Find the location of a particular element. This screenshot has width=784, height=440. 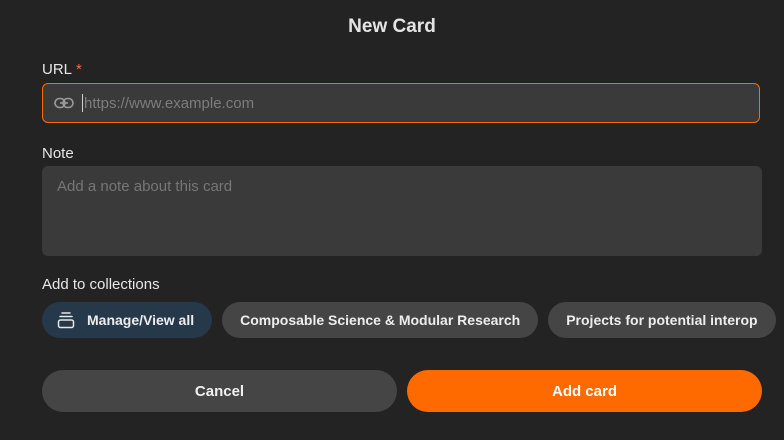

stack-icon is located at coordinates (66, 320).